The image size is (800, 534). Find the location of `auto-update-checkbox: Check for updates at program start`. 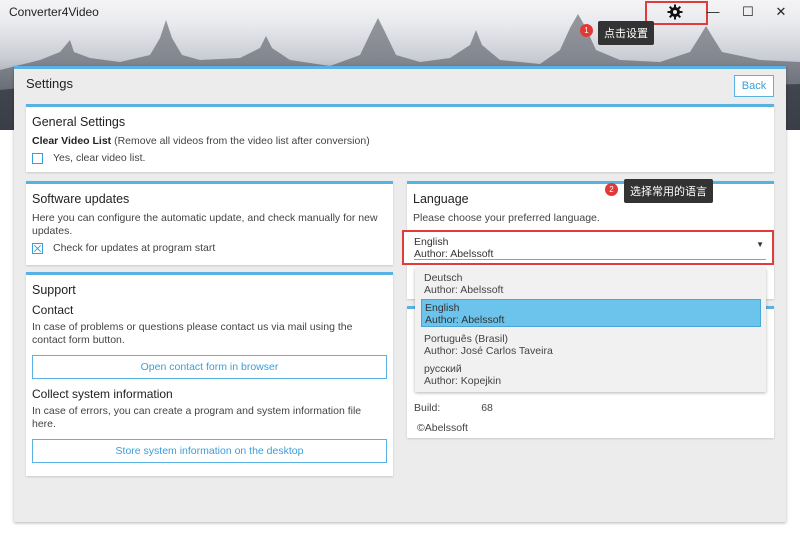

auto-update-checkbox: Check for updates at program start is located at coordinates (209, 248).